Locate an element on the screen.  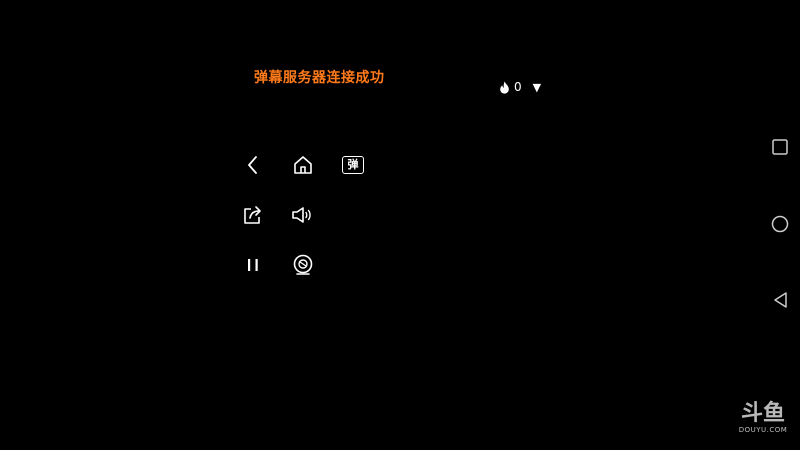
camera-icon is located at coordinates (303, 264).